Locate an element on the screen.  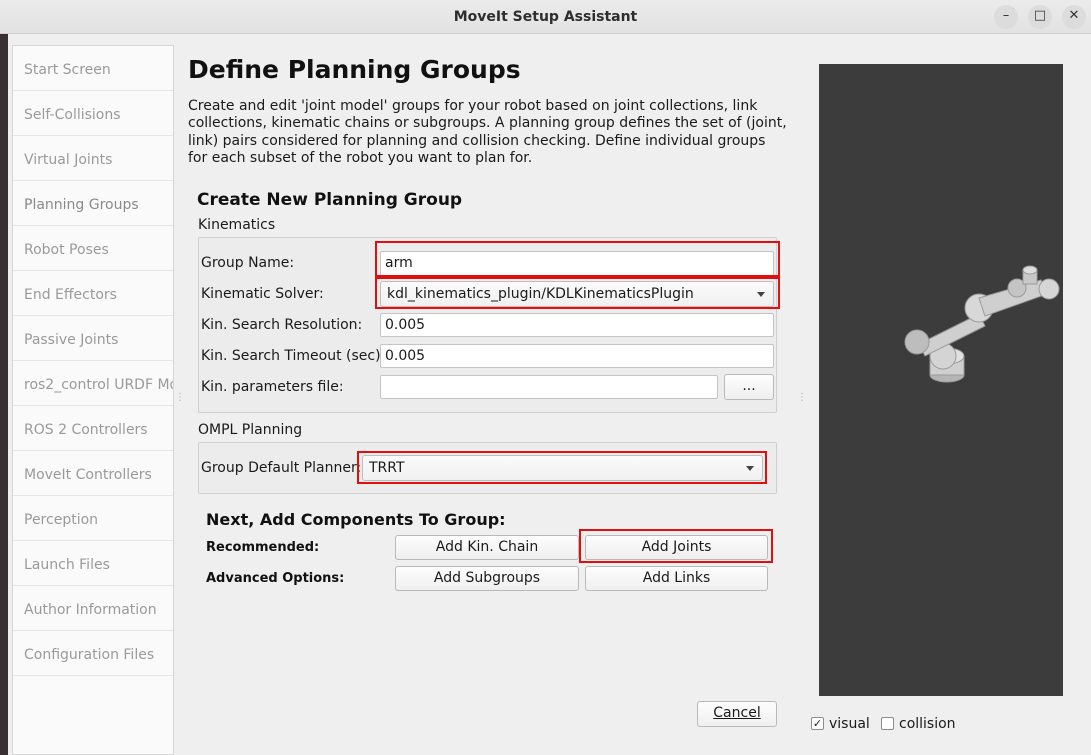
robot-arm-model is located at coordinates (982, 324).